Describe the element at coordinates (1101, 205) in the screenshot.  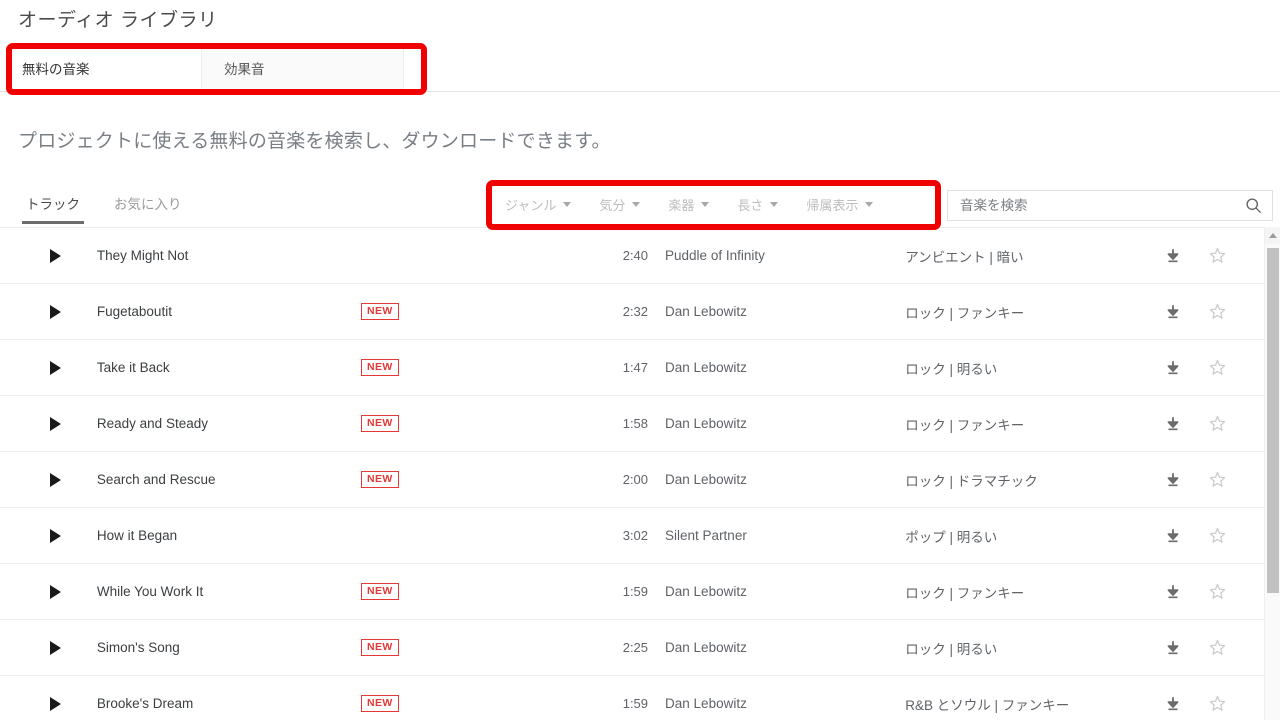
I see `search-input` at that location.